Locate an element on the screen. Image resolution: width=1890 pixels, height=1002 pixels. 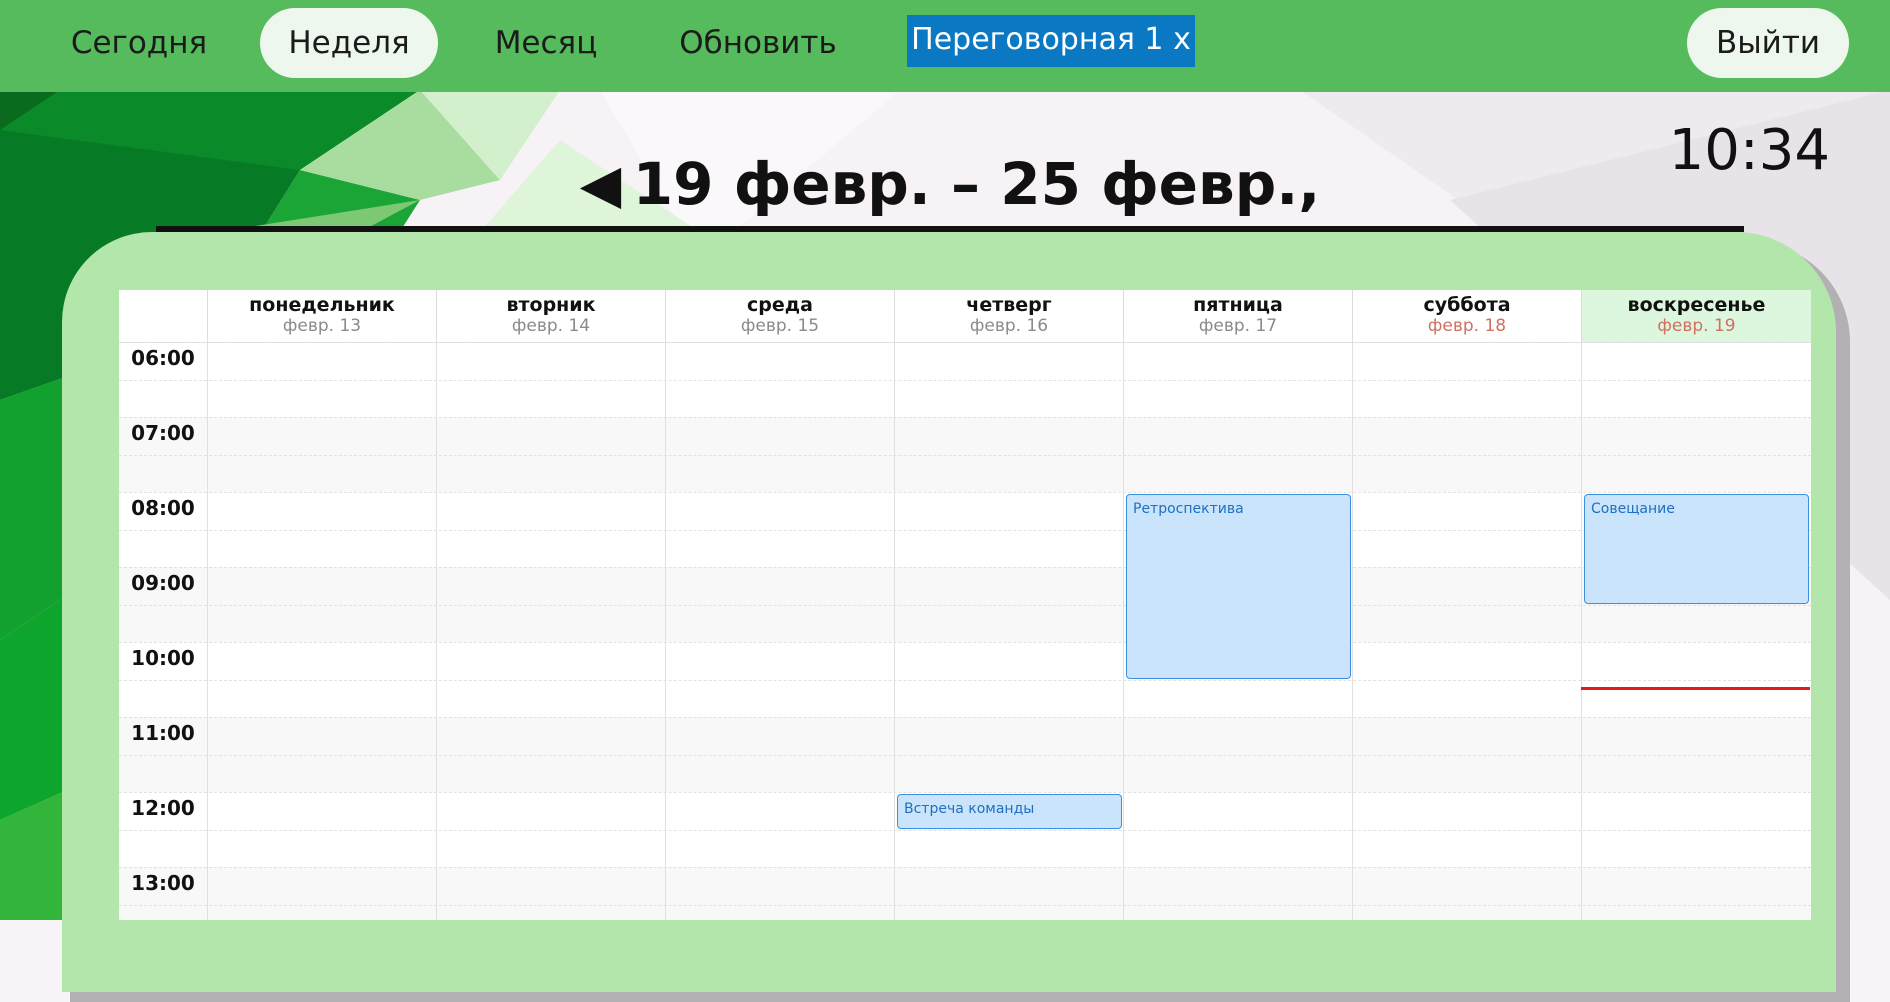
week-button: Неделя is located at coordinates (349, 43).